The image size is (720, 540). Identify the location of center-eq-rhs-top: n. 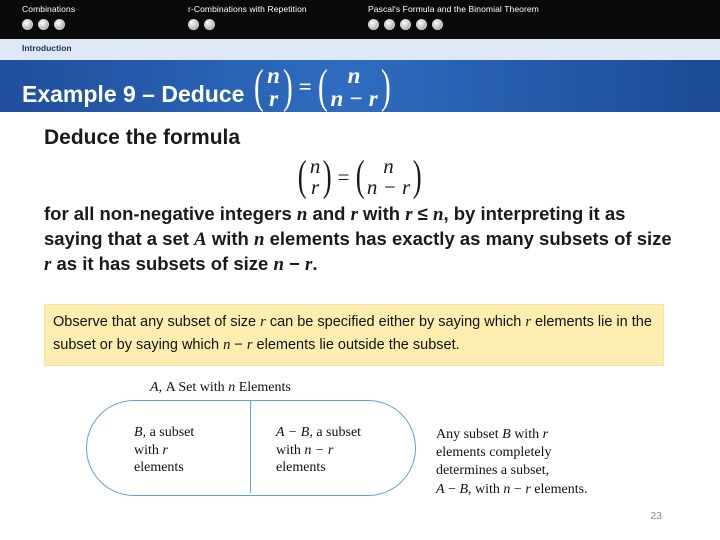
(388, 166).